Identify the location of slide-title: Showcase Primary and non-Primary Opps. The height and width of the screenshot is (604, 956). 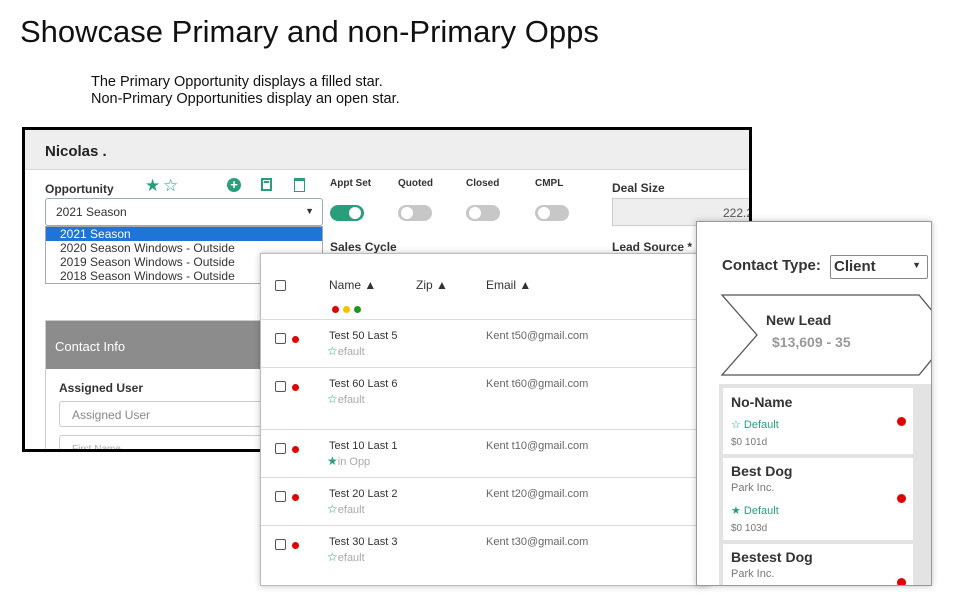
(309, 31).